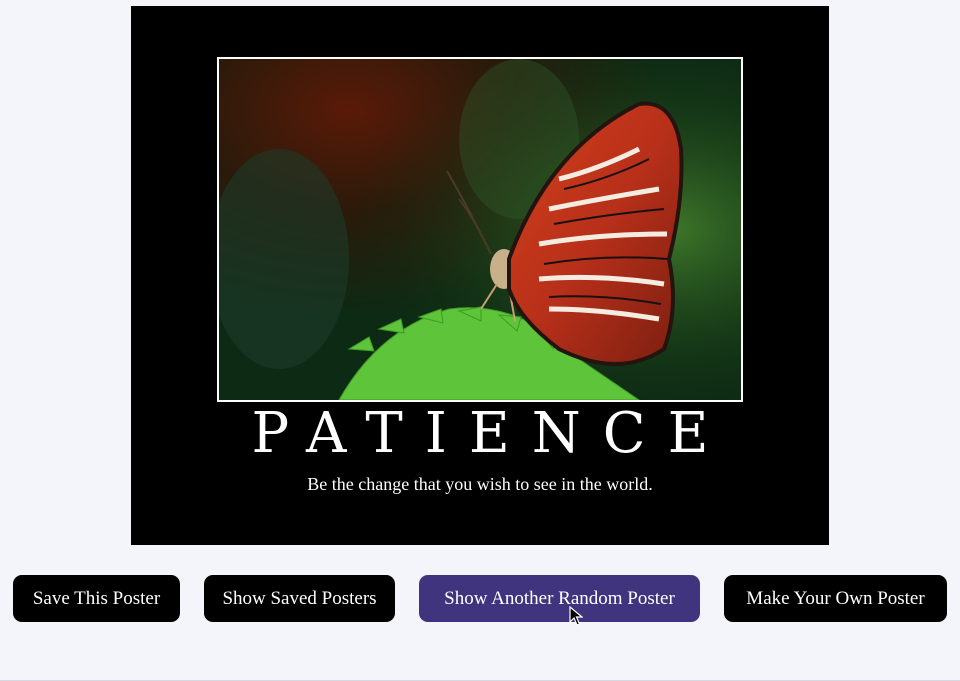  Describe the element at coordinates (835, 598) in the screenshot. I see `make-own-poster-button: Make Your Own Poster` at that location.